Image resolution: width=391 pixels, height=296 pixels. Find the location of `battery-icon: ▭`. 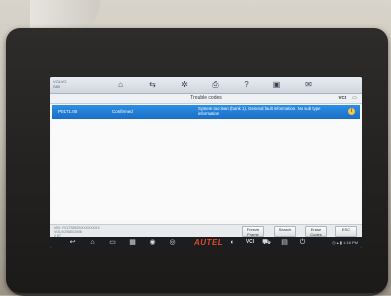

battery-icon: ▭ is located at coordinates (354, 98).